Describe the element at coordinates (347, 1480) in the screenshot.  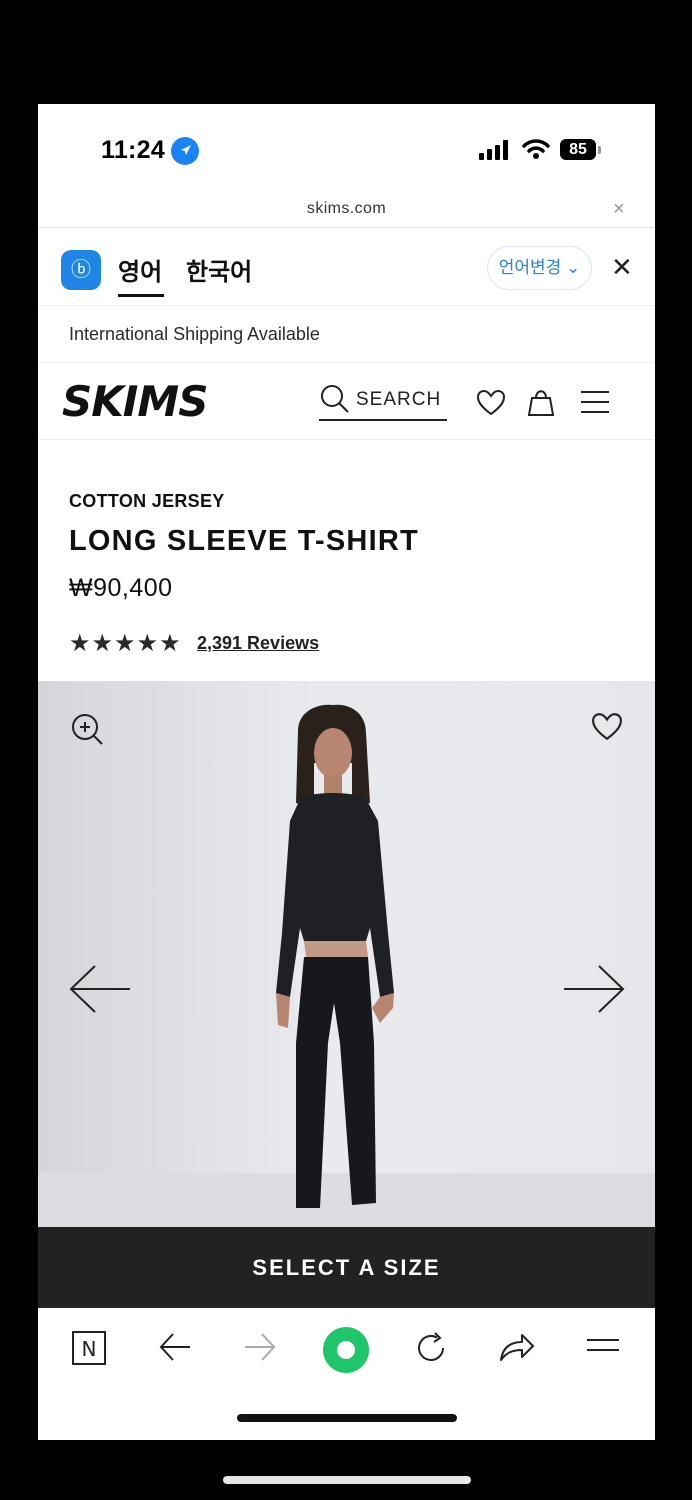
I see `outer-home-indicator` at that location.